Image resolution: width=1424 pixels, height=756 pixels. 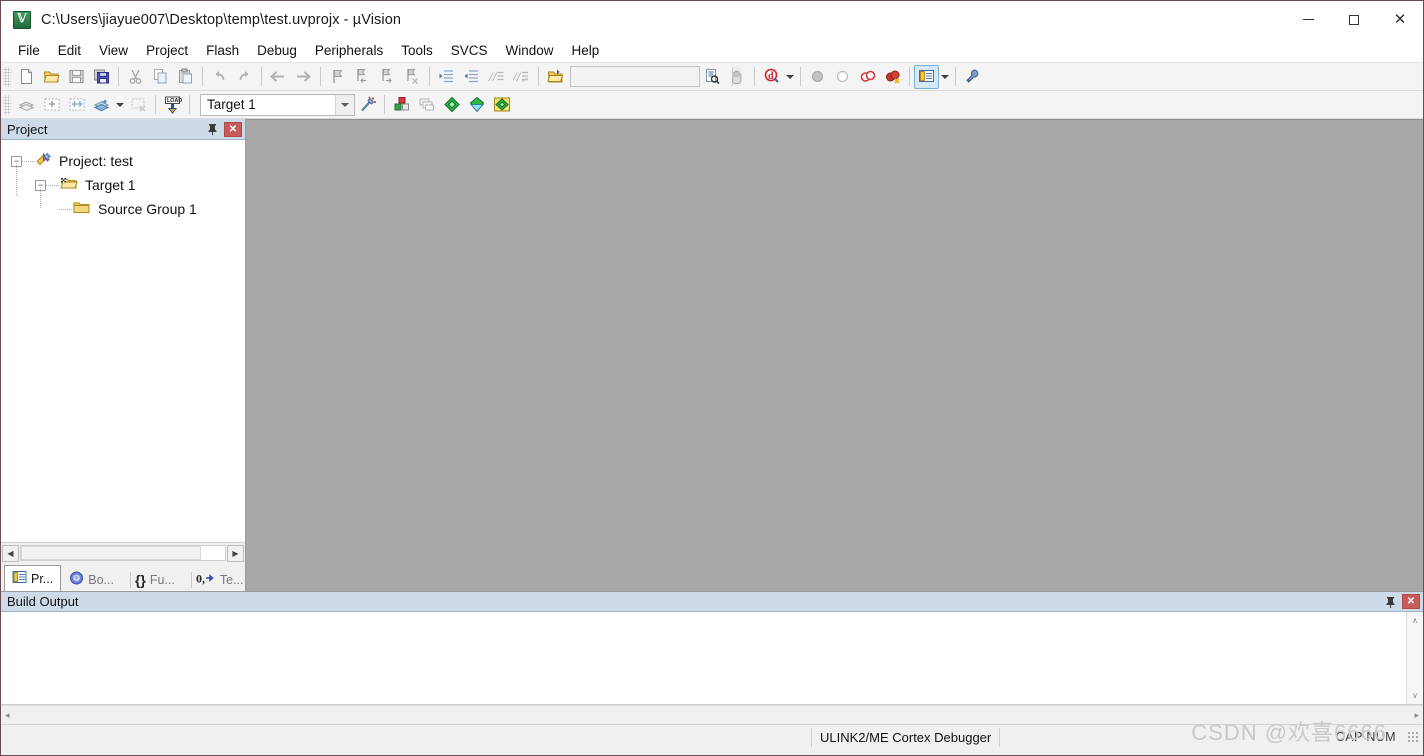 I want to click on search-combobox, so click(x=655, y=76).